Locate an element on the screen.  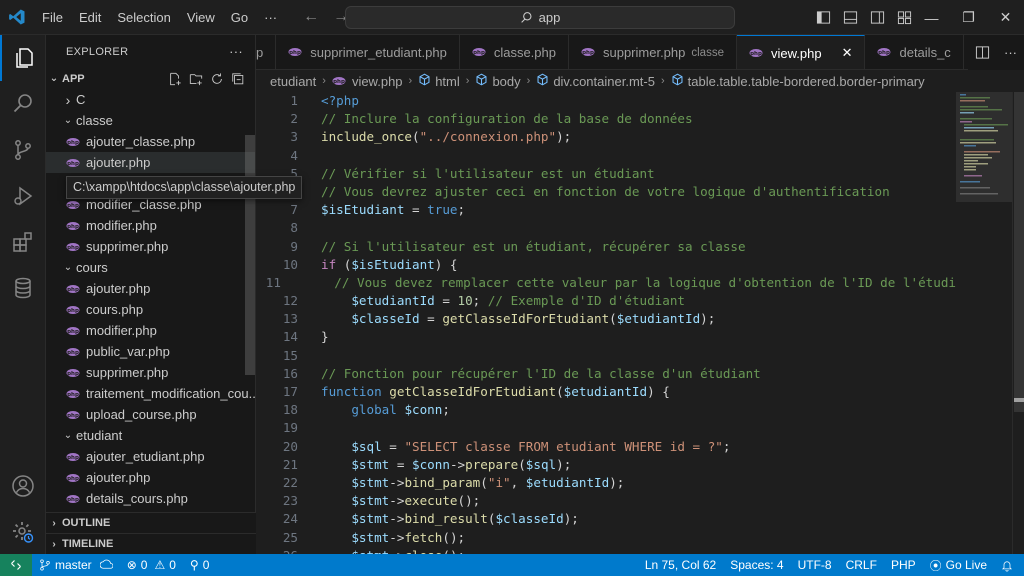
tab: php classe.php is located at coordinates (514, 52).